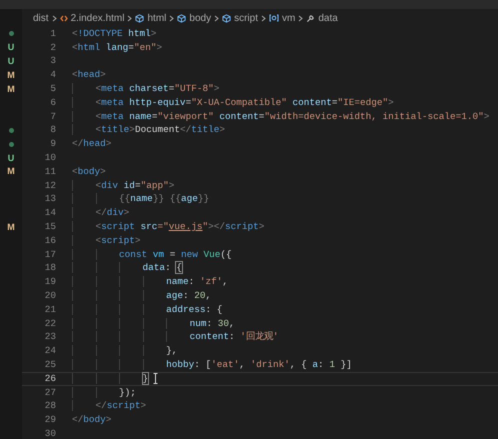  I want to click on code-line: <script>, so click(106, 241).